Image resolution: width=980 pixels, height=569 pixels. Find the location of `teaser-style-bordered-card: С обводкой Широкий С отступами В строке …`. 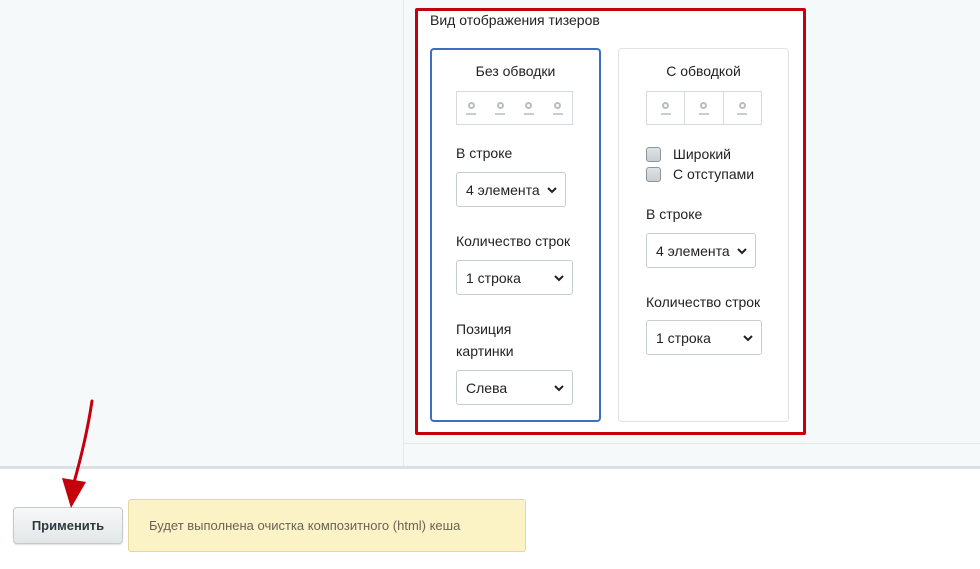

teaser-style-bordered-card: С обводкой Широкий С отступами В строке … is located at coordinates (703, 235).